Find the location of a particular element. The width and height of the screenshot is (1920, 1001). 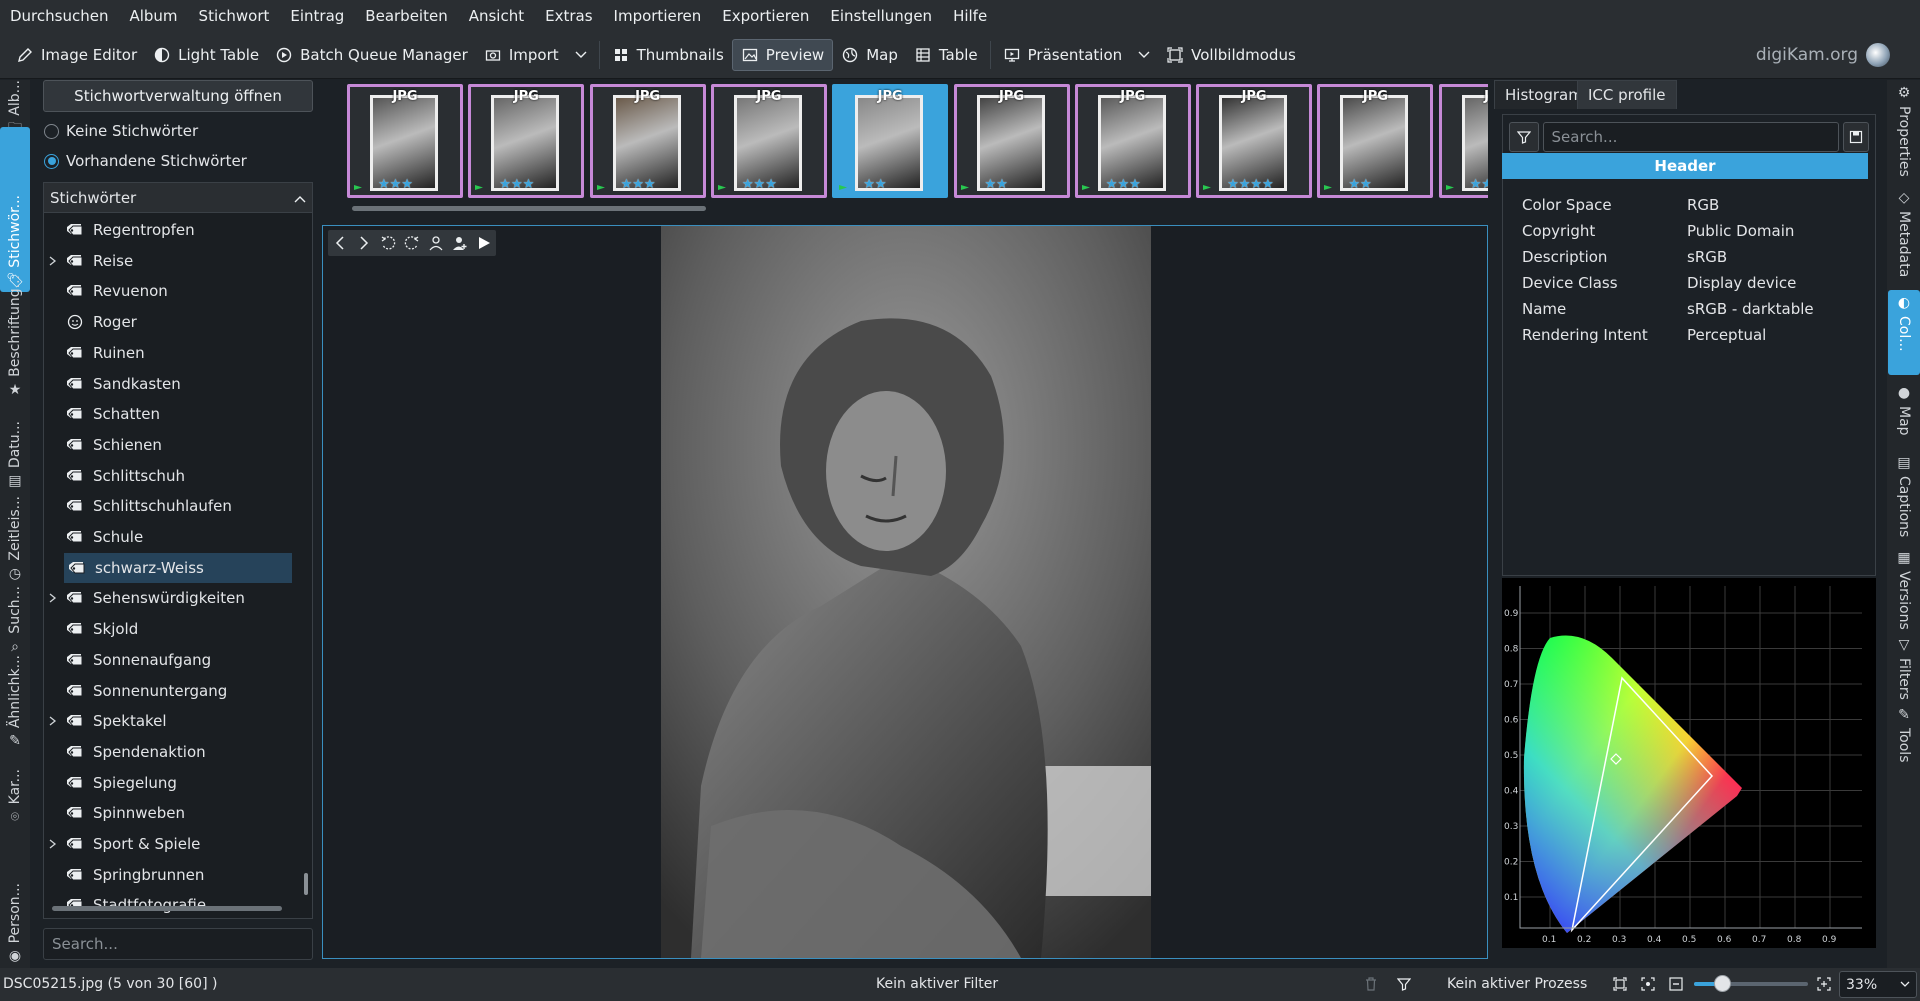

keyword-item: Schule is located at coordinates (176, 537).